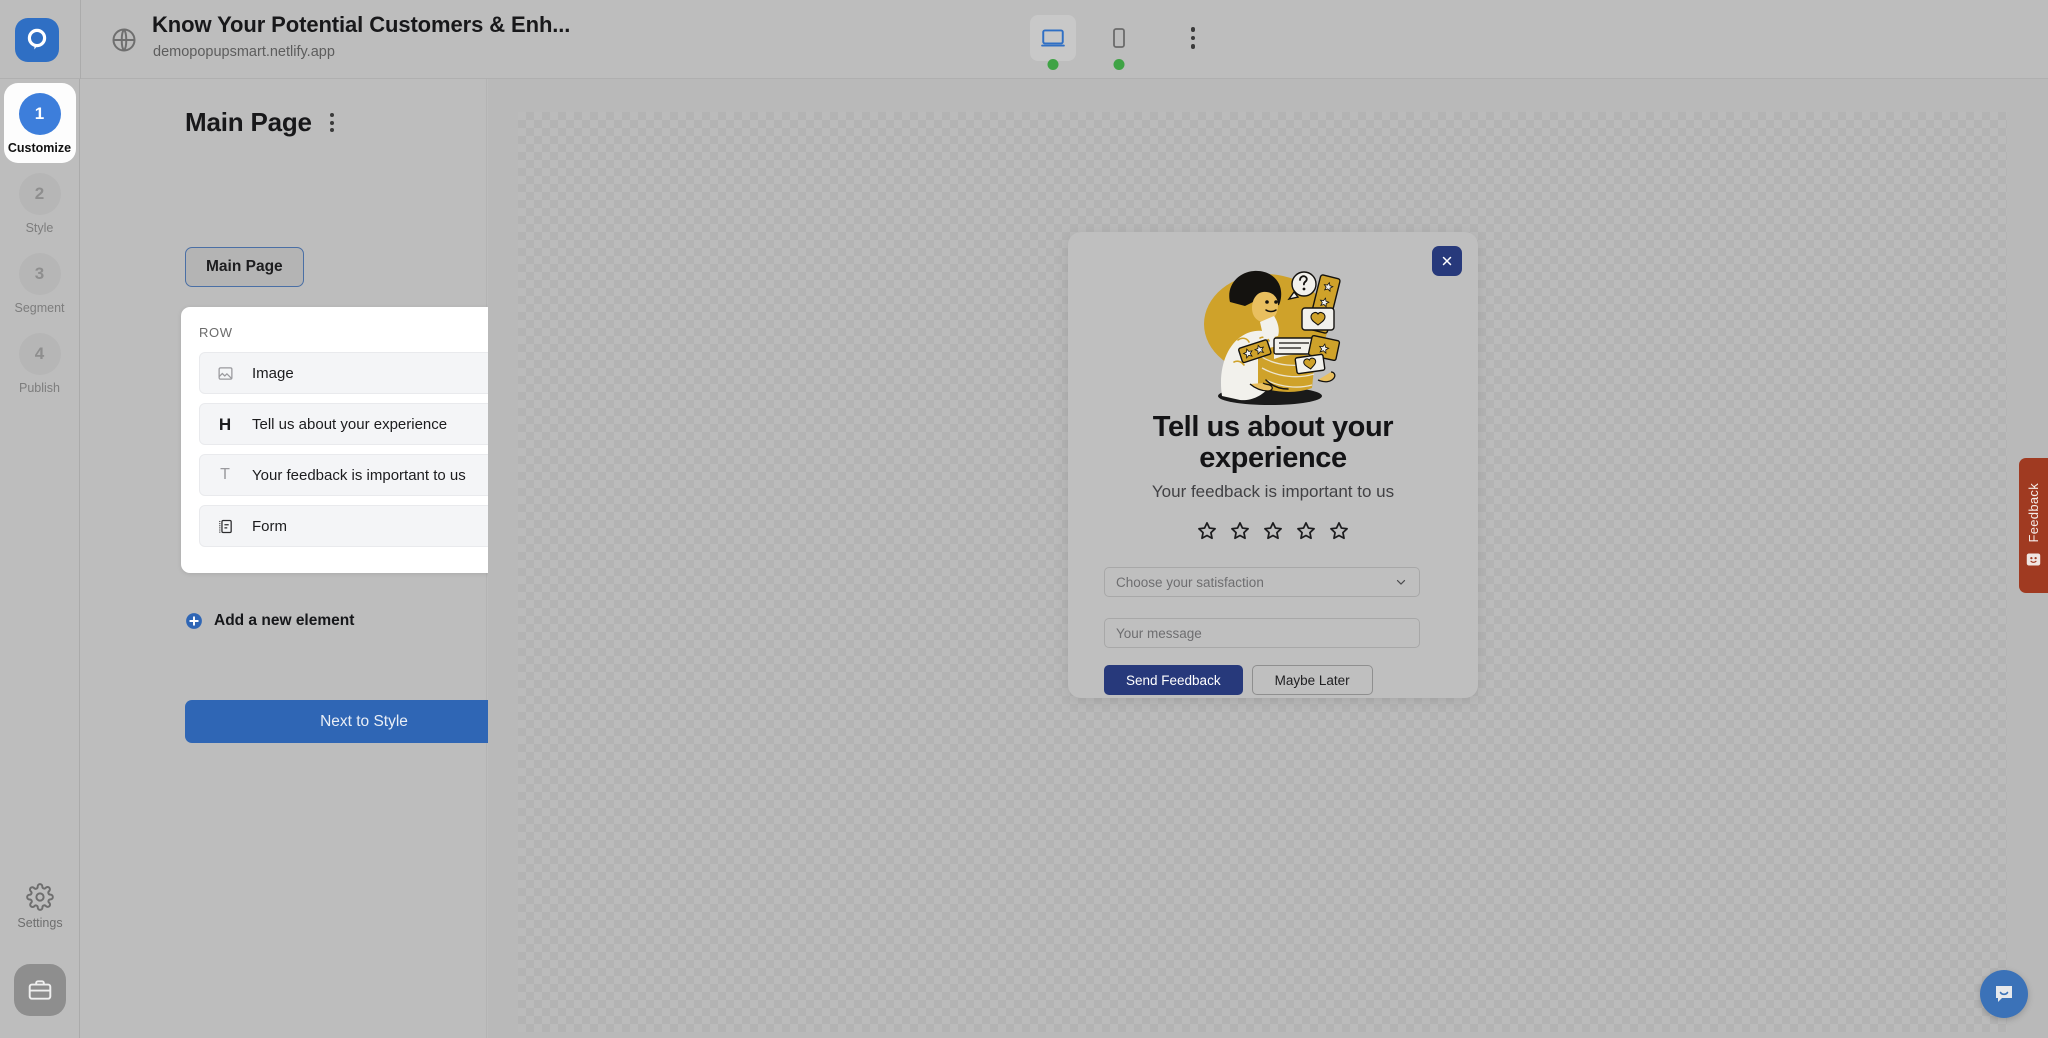 The width and height of the screenshot is (2048, 1038). Describe the element at coordinates (225, 373) in the screenshot. I see `image-icon` at that location.